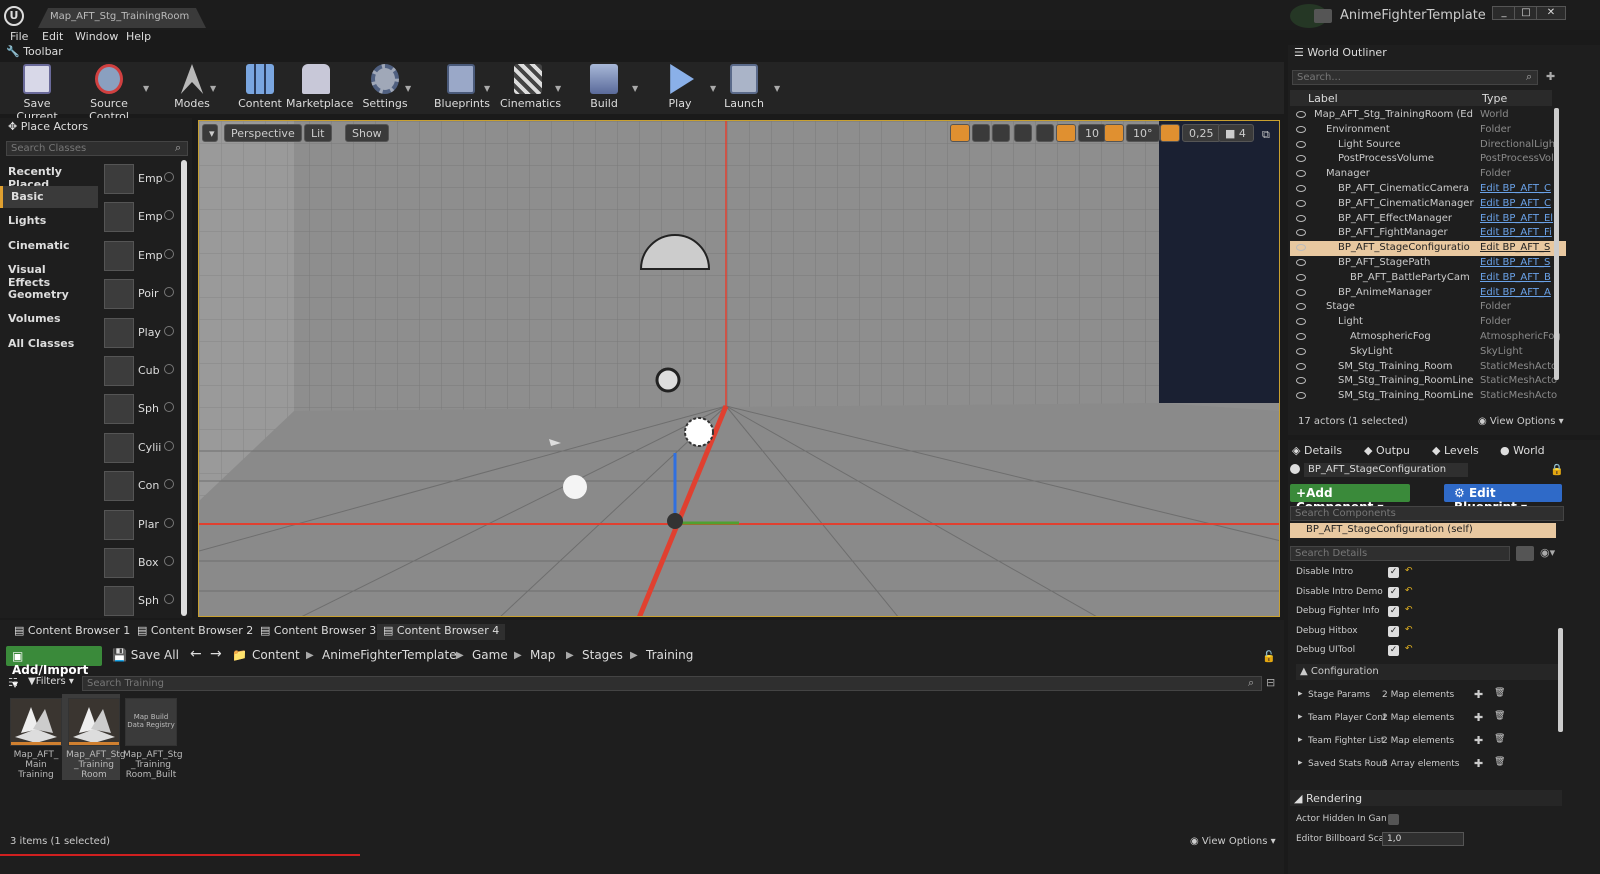  I want to click on category-7: All Classes, so click(49, 344).